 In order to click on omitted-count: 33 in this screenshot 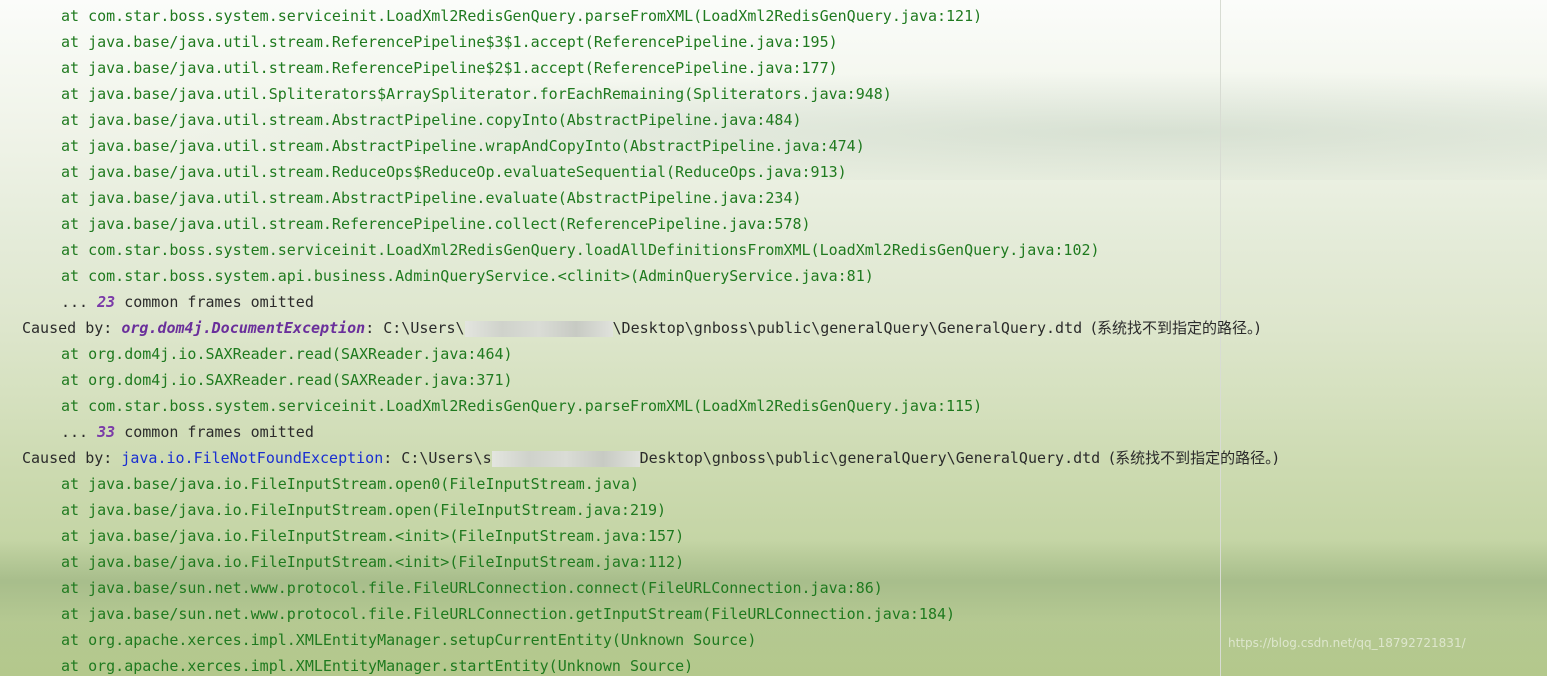, I will do `click(106, 432)`.